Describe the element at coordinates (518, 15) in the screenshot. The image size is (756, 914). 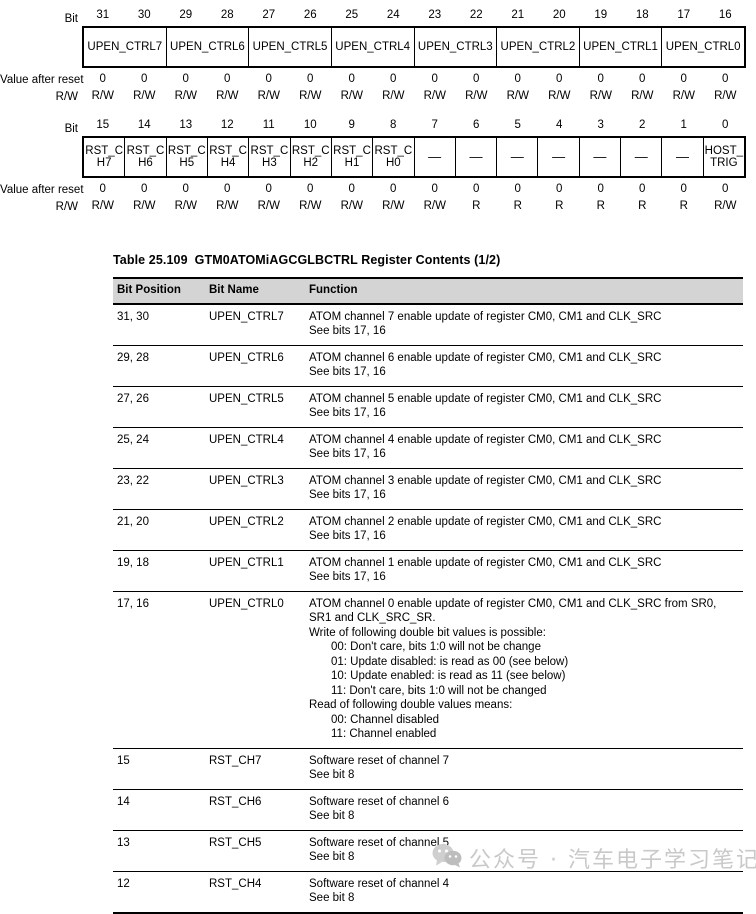
I see `bit-number-upper-10: 21` at that location.